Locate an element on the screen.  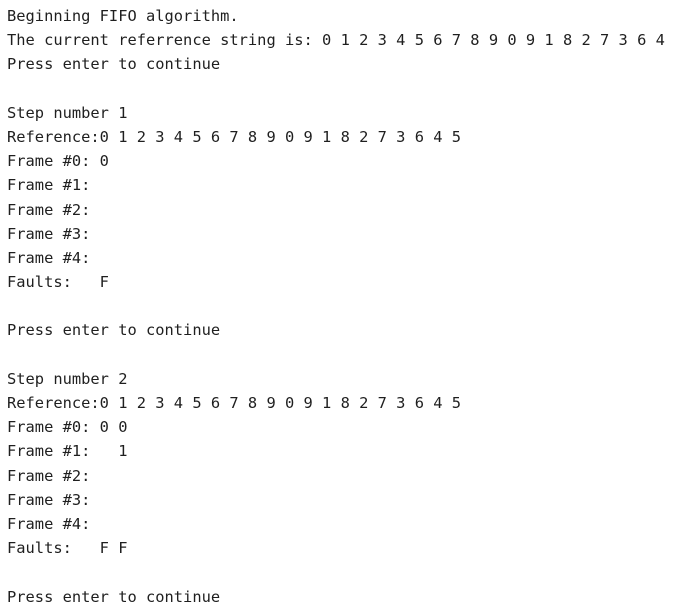
step-1-faults: Faults: F is located at coordinates (58, 282).